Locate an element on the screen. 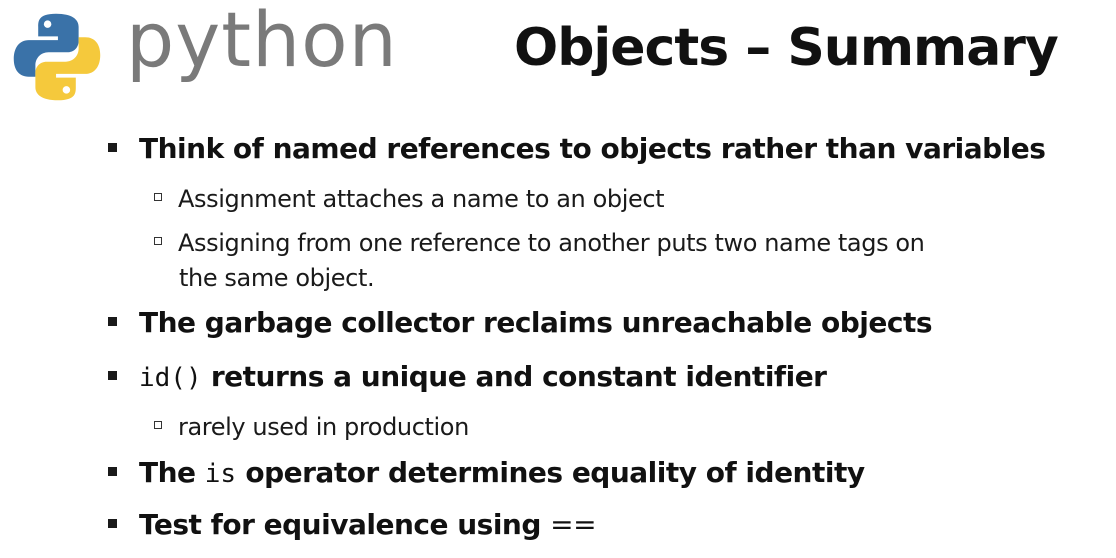 The image size is (1116, 558). python-logo: python is located at coordinates (203, 51).